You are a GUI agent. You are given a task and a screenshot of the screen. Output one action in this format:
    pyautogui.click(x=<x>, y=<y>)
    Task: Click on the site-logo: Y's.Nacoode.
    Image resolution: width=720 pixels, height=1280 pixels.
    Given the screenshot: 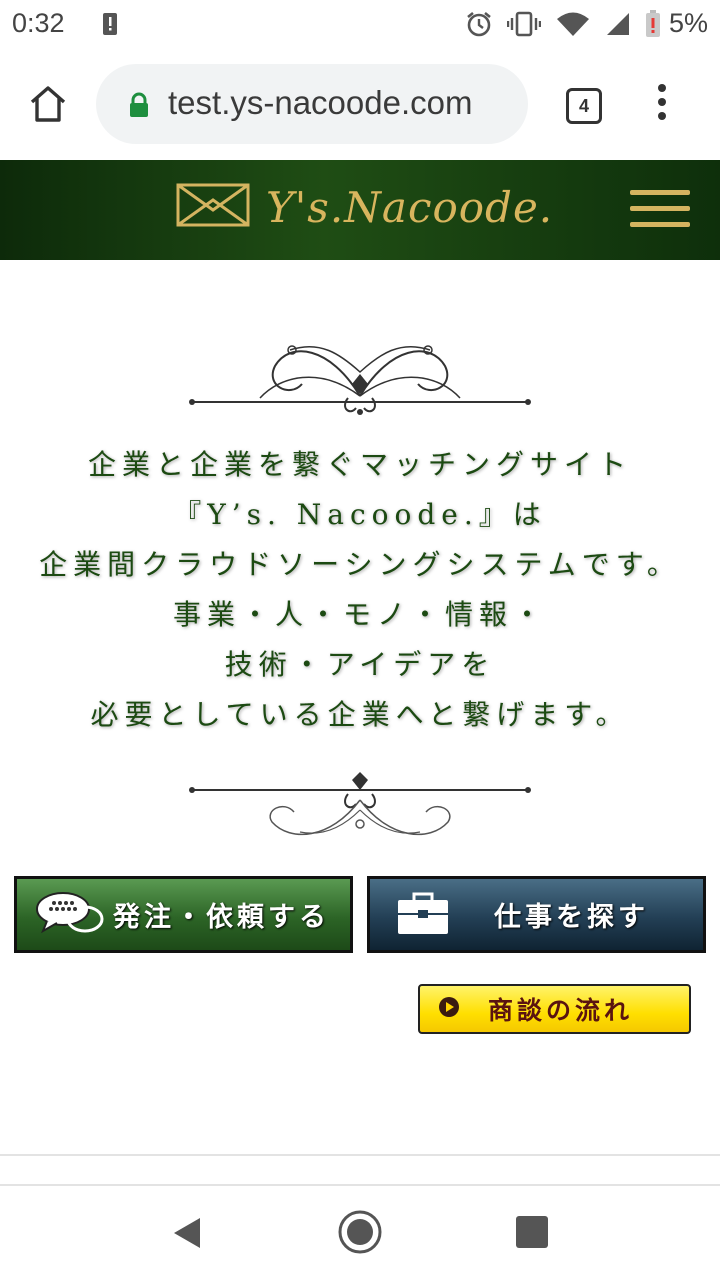 What is the action you would take?
    pyautogui.click(x=364, y=207)
    